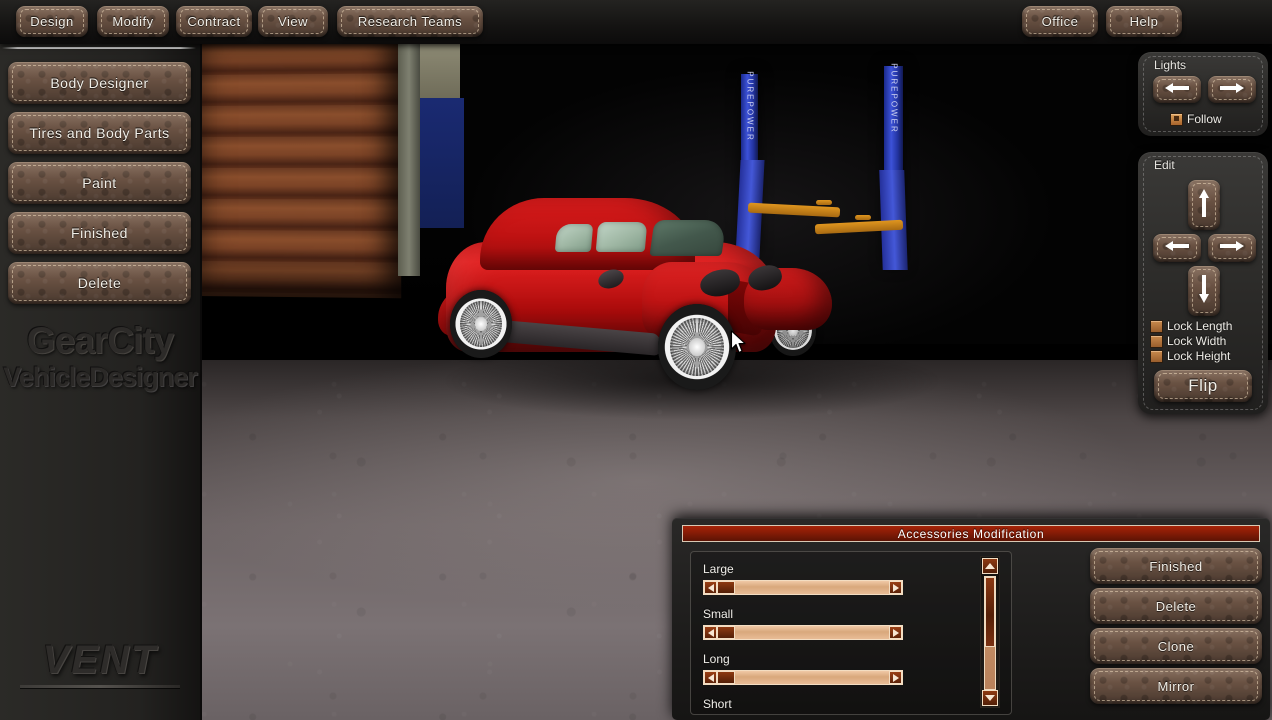 This screenshot has width=1272, height=720. Describe the element at coordinates (1197, 341) in the screenshot. I see `edit-lock-width-label: Lock Width` at that location.